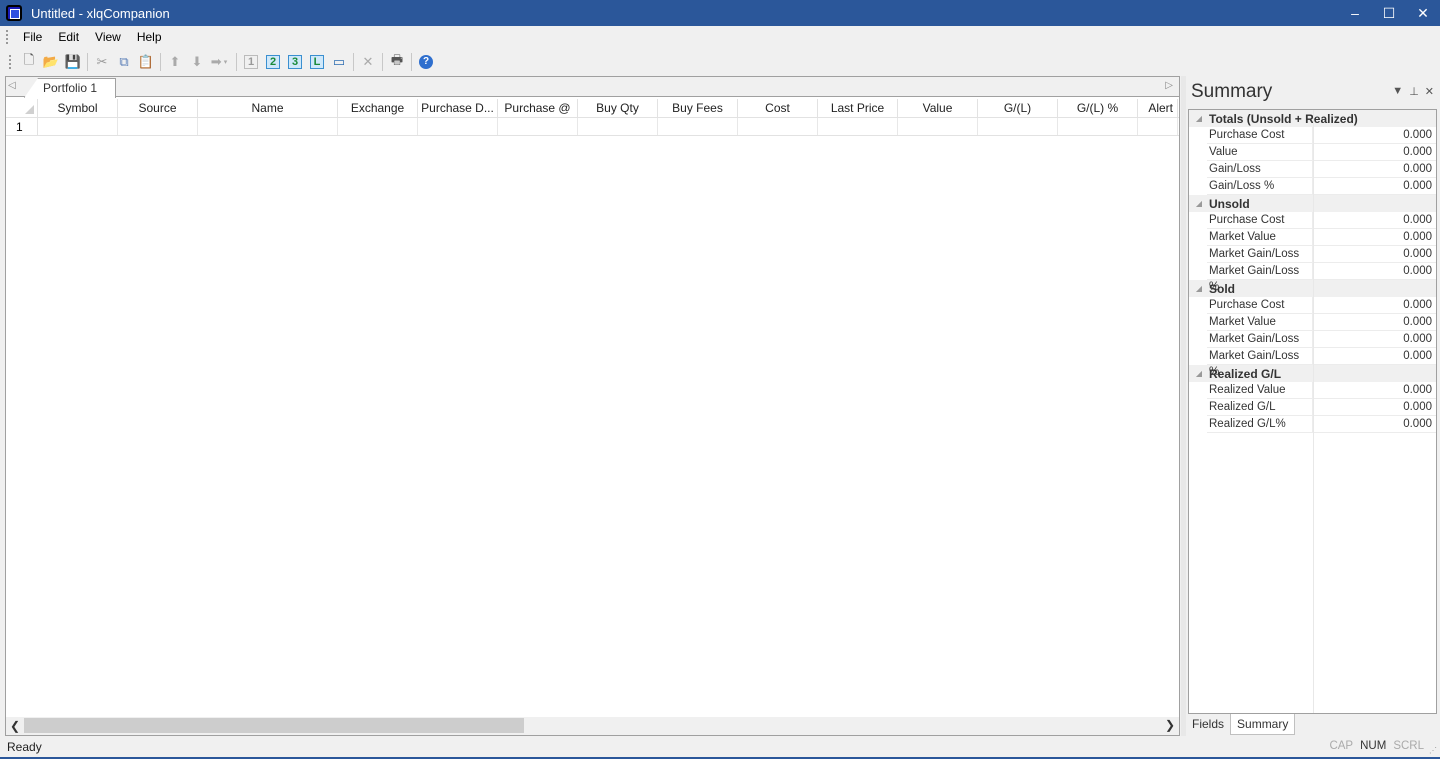  I want to click on category-totals: ◢ Totals (Unsold + Realized), so click(1312, 118).